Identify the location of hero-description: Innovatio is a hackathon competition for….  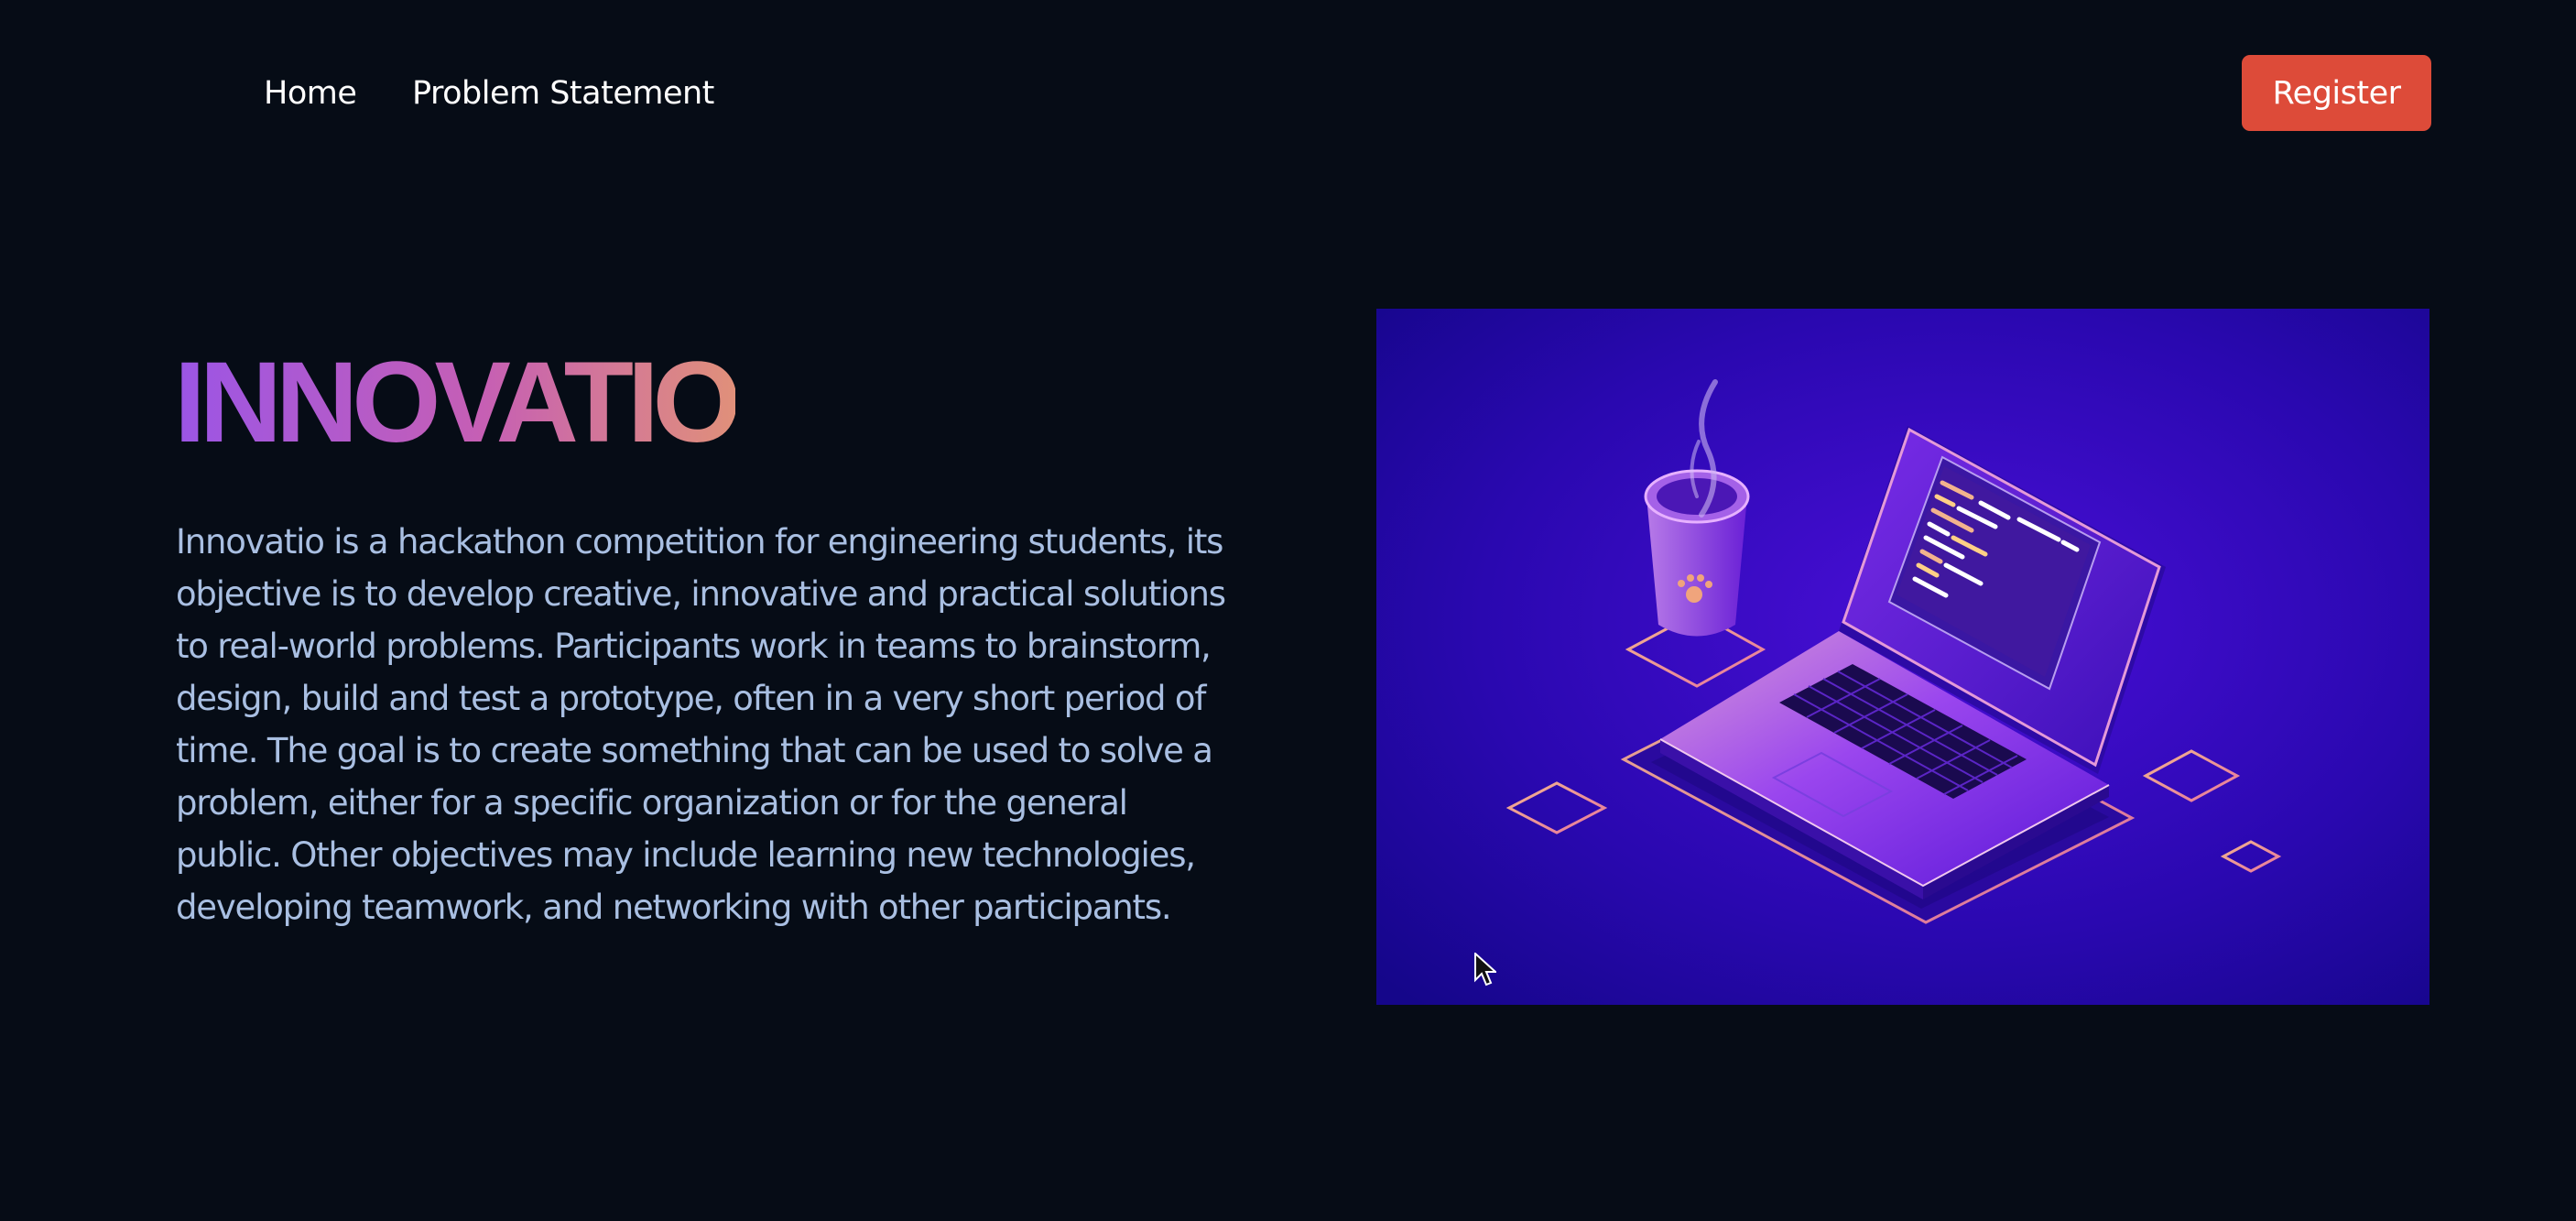
(701, 725).